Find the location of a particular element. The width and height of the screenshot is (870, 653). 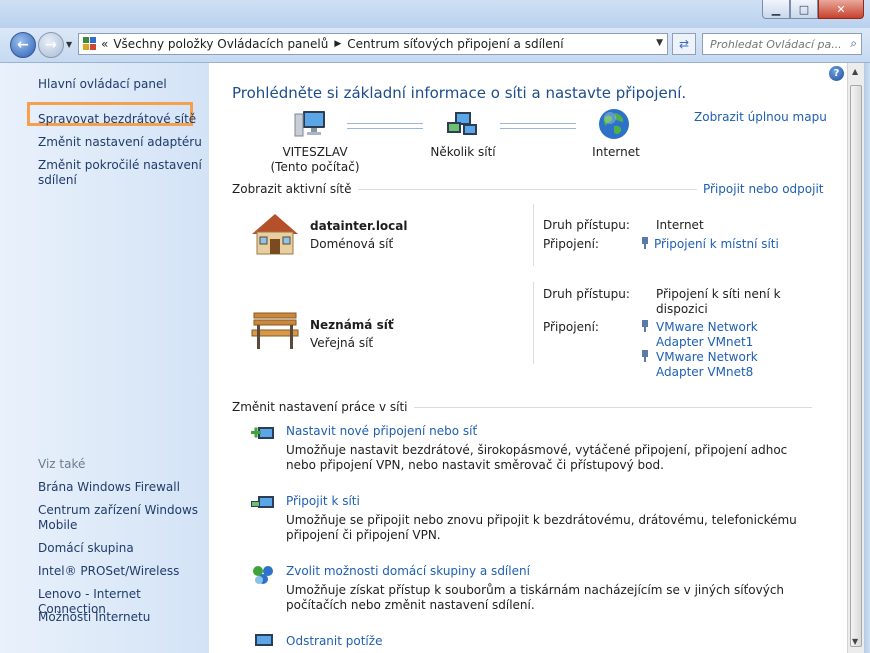

sidebar-item-control-panel-home: Hlavní ovládací panel is located at coordinates (120, 84).